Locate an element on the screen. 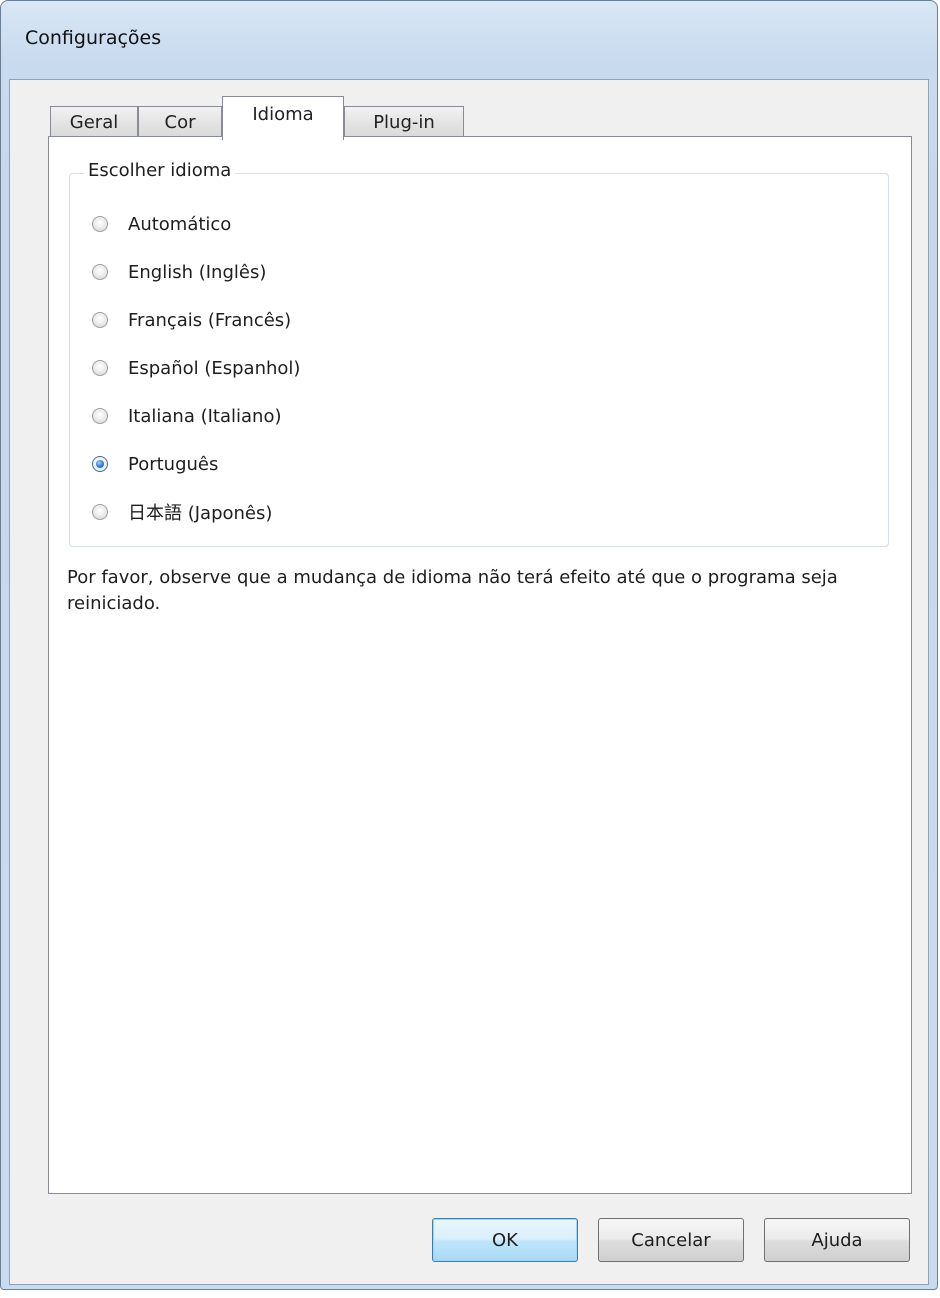 This screenshot has width=940, height=1298. option-label: Automático is located at coordinates (180, 224).